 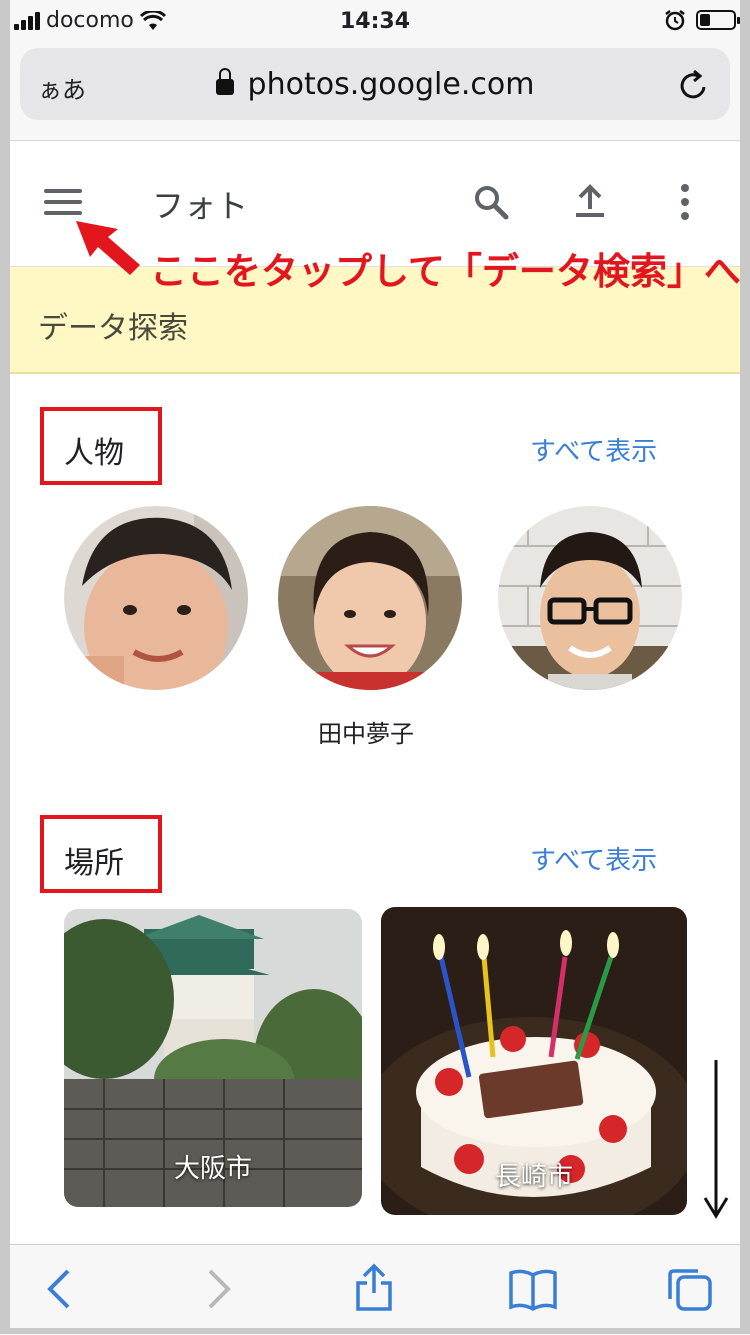 I want to click on places-section-title: 場所, so click(x=94, y=863).